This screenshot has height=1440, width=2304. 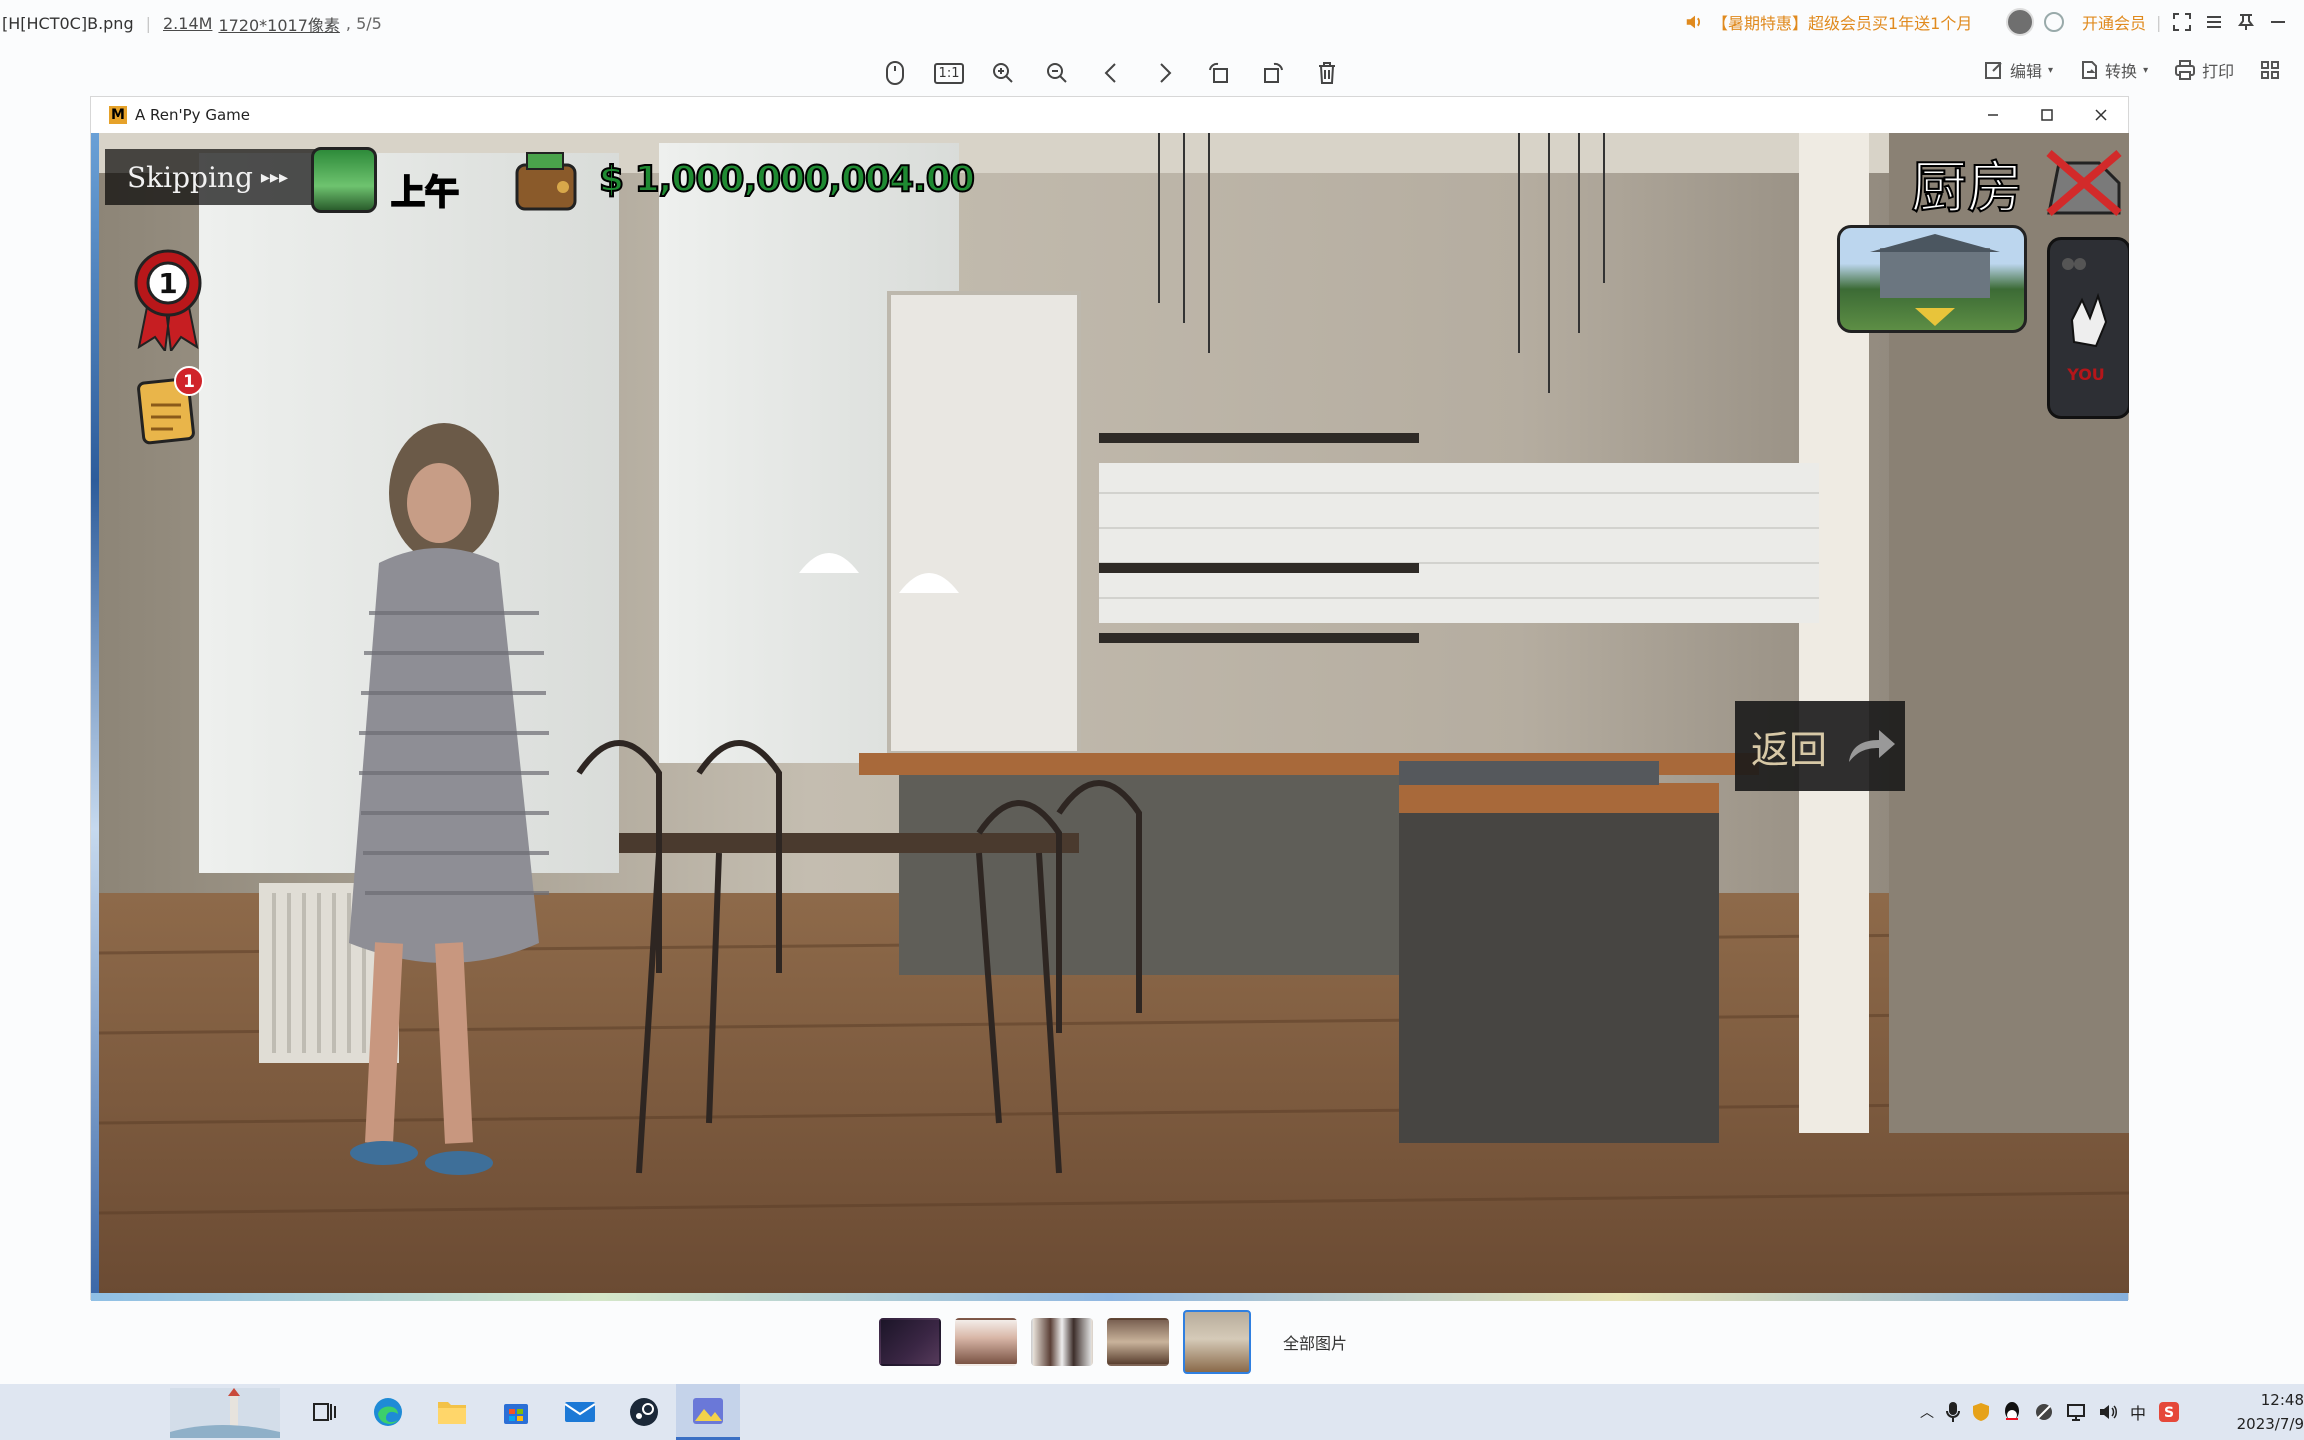 I want to click on skipping-indicator: Skipping ▸▸▸, so click(x=211, y=177).